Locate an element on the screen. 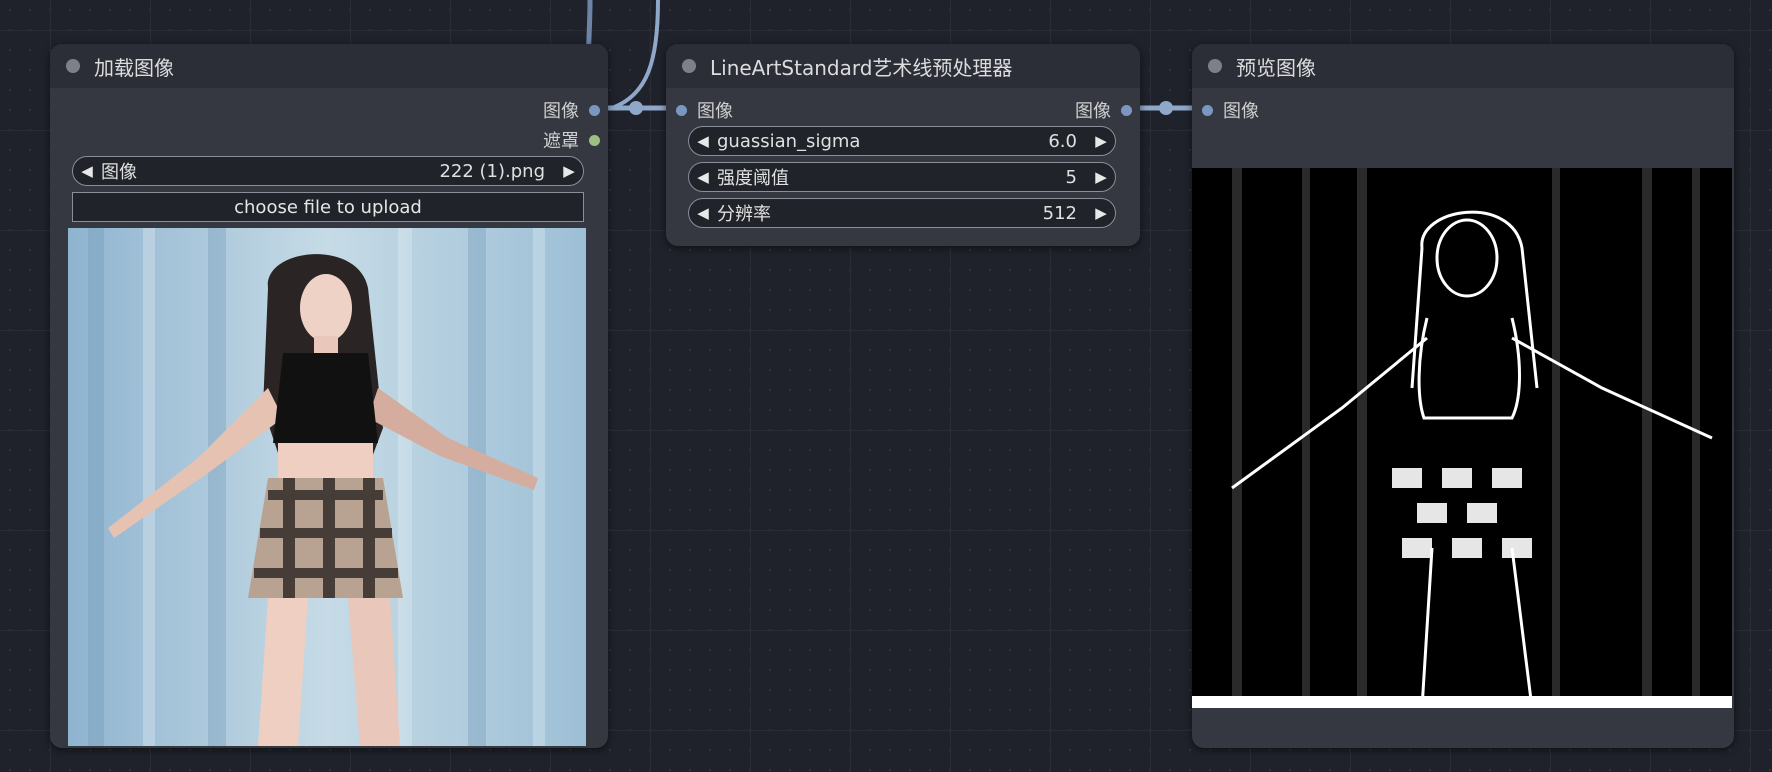  widget-label: guassian_sigma is located at coordinates (789, 141).